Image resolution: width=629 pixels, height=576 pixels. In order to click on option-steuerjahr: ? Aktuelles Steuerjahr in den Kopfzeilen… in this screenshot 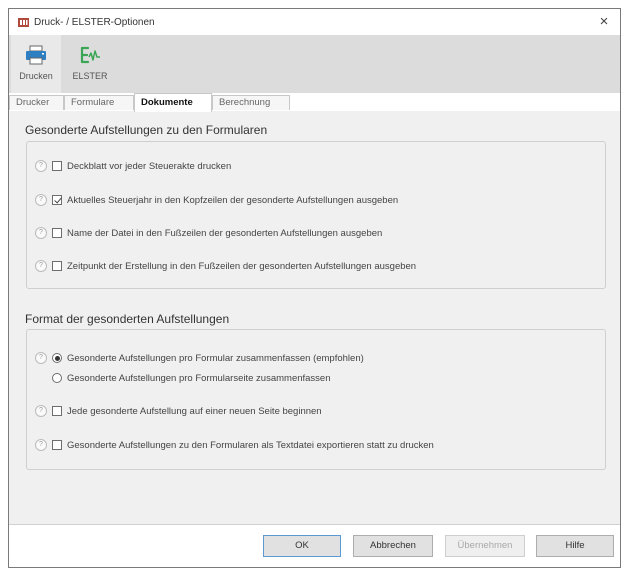, I will do `click(216, 200)`.